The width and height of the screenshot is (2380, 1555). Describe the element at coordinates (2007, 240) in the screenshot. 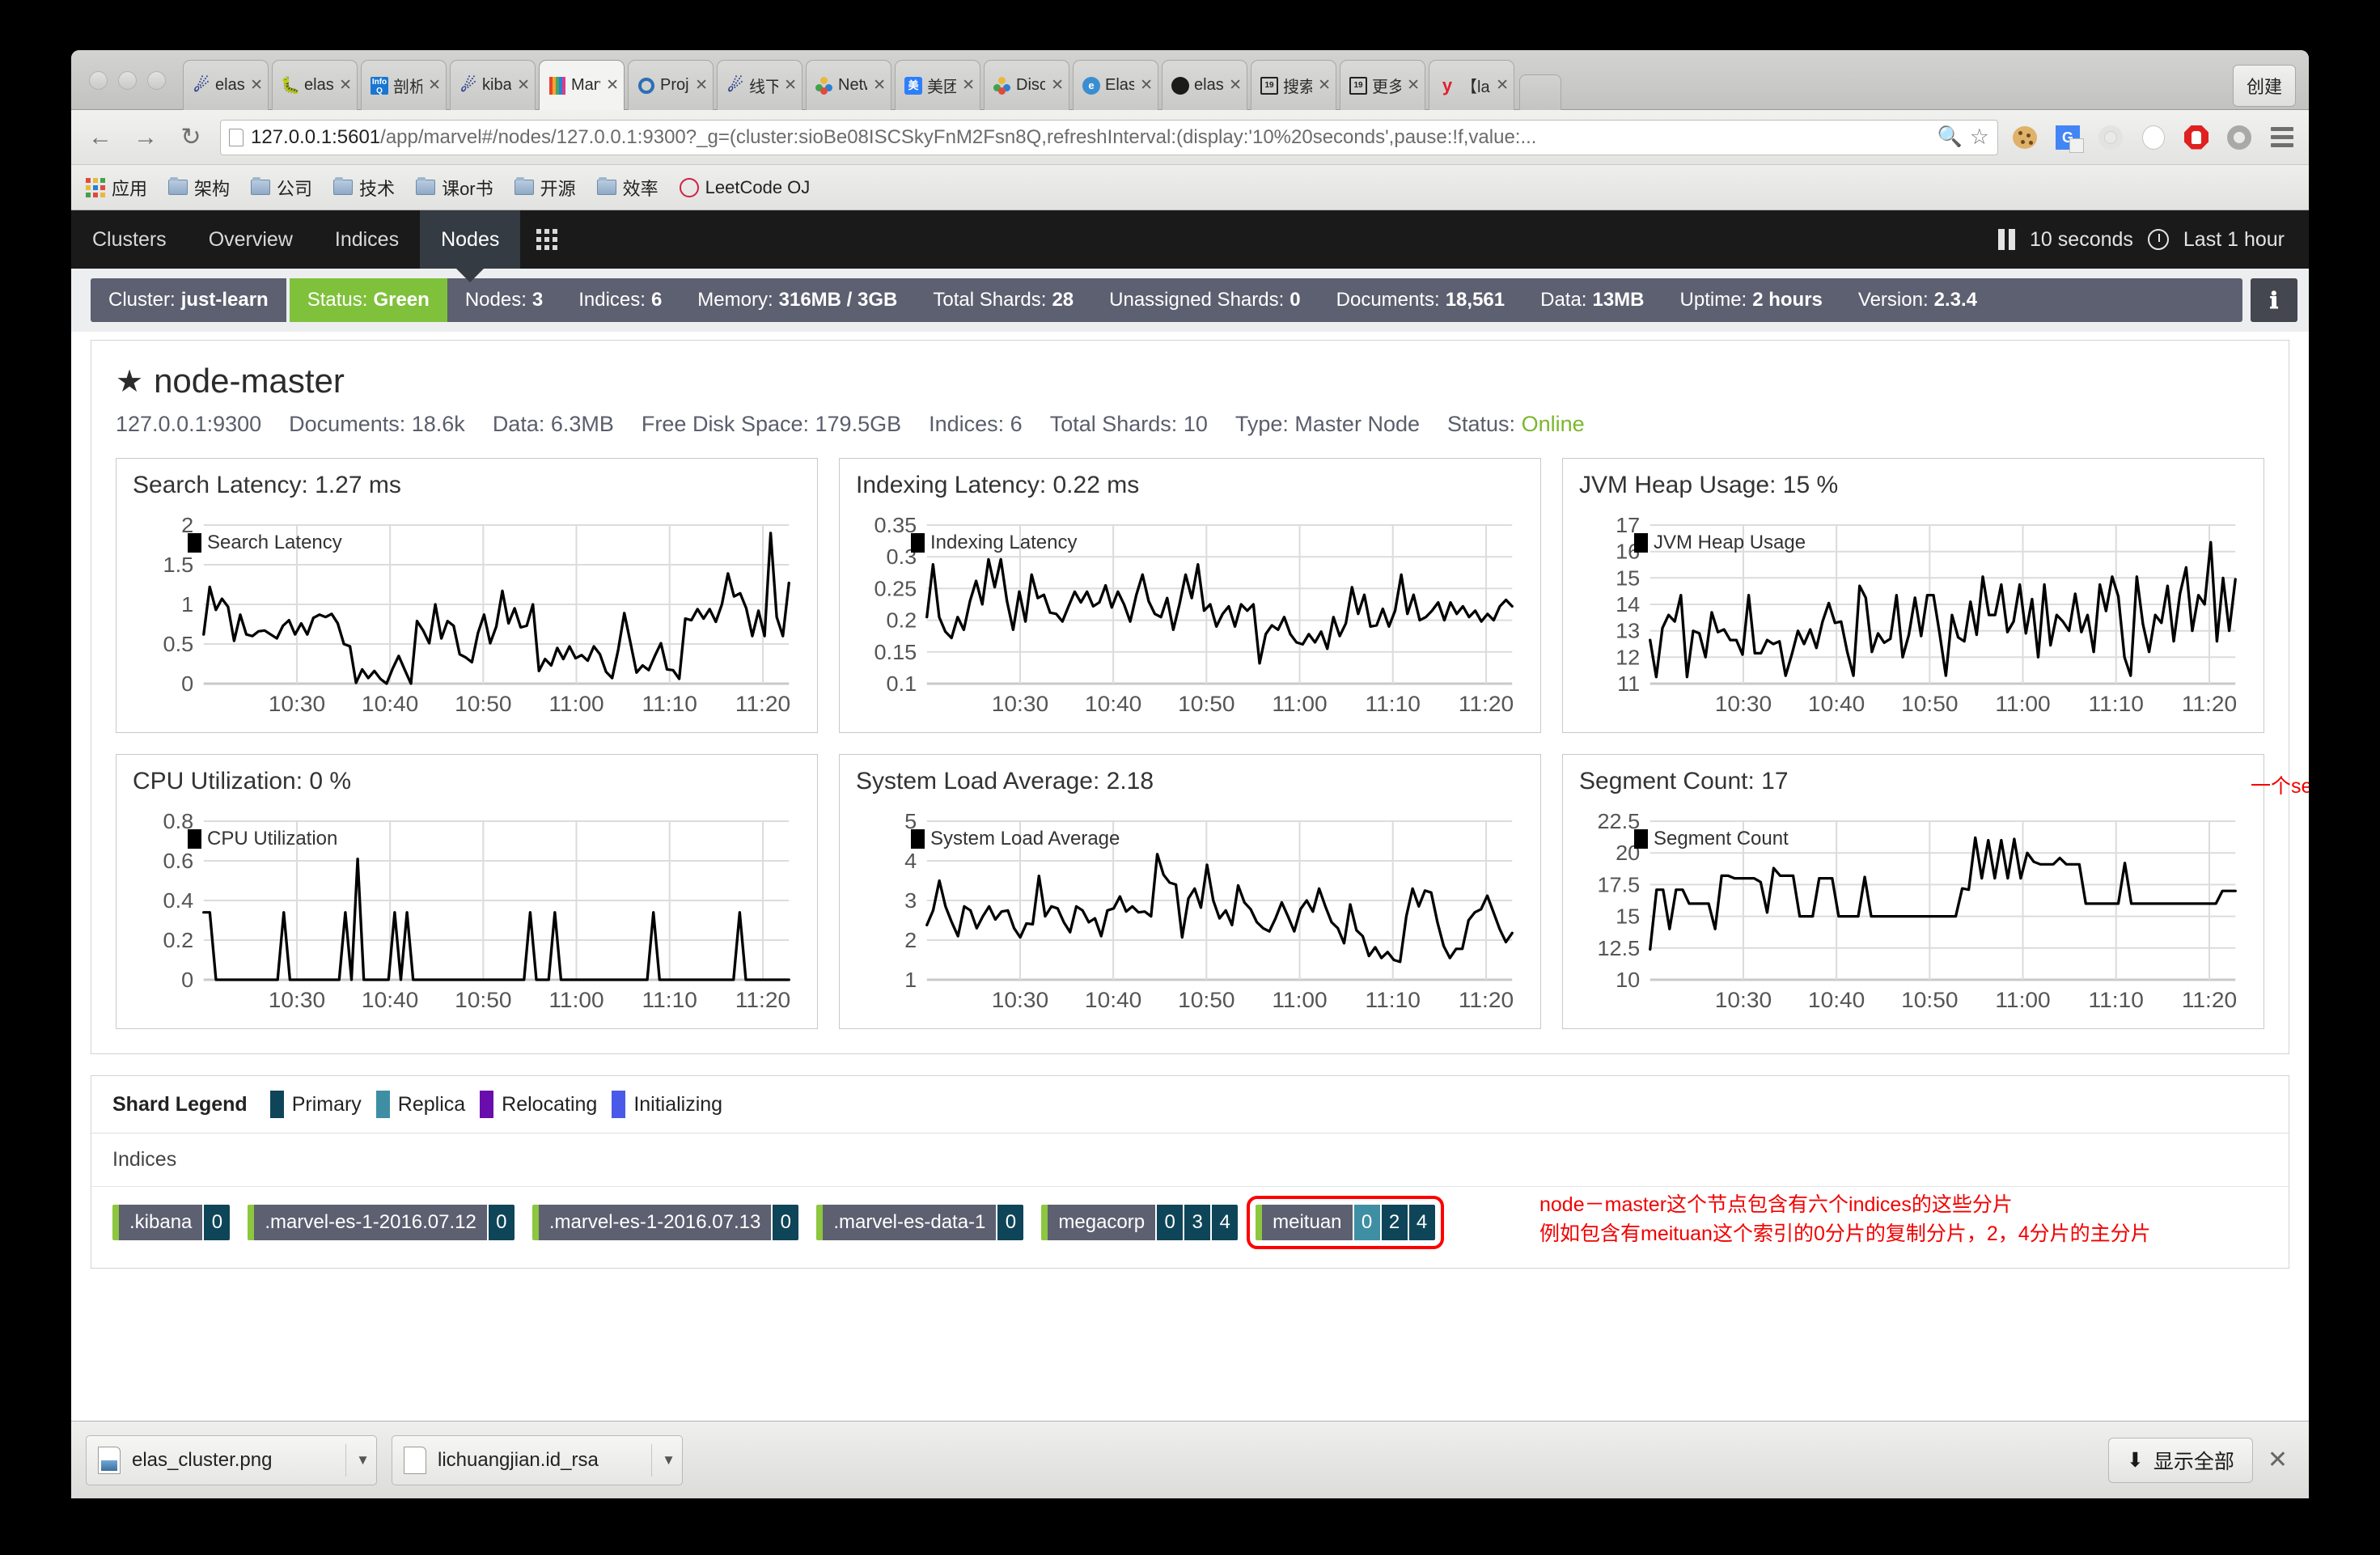

I see `pause-icon` at that location.